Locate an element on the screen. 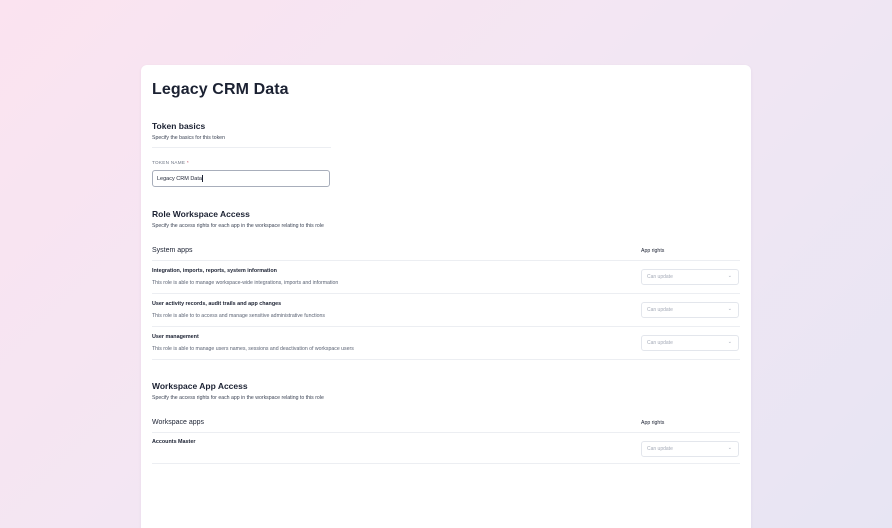 The image size is (892, 528). page-title: Legacy CRM Data is located at coordinates (220, 89).